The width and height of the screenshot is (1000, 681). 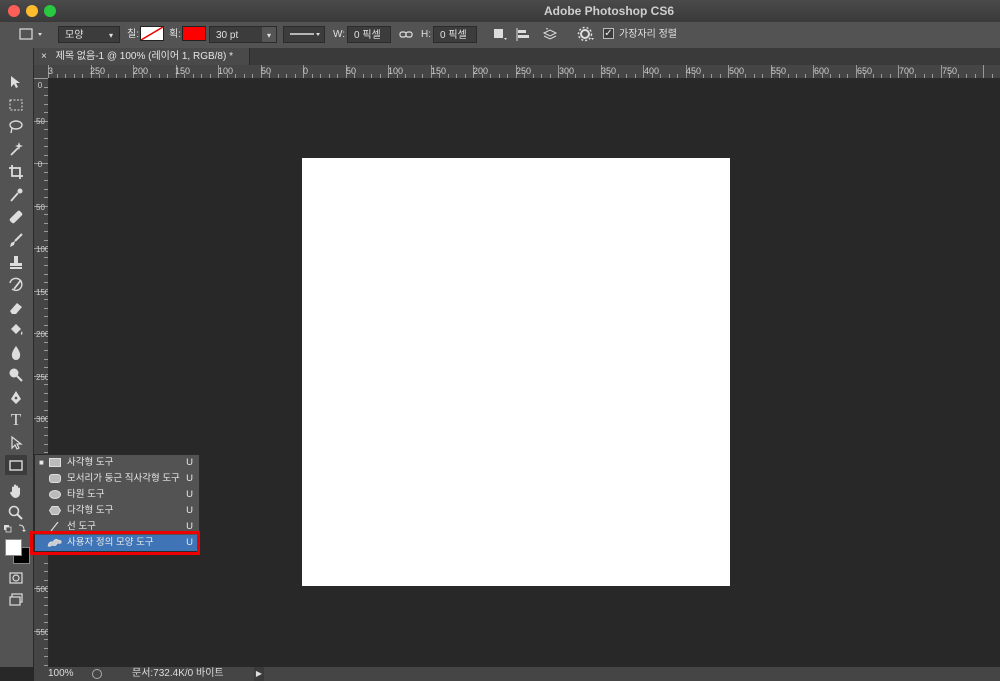 I want to click on menu-item-rounded-rectangle-tool: 모서리가 둥근 직사각형 도구 U, so click(x=117, y=479).